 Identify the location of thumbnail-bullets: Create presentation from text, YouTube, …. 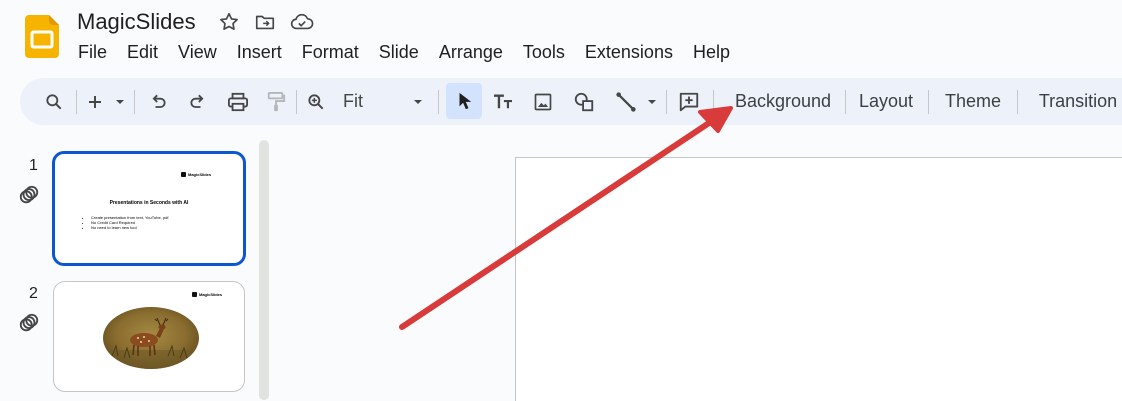
(126, 222).